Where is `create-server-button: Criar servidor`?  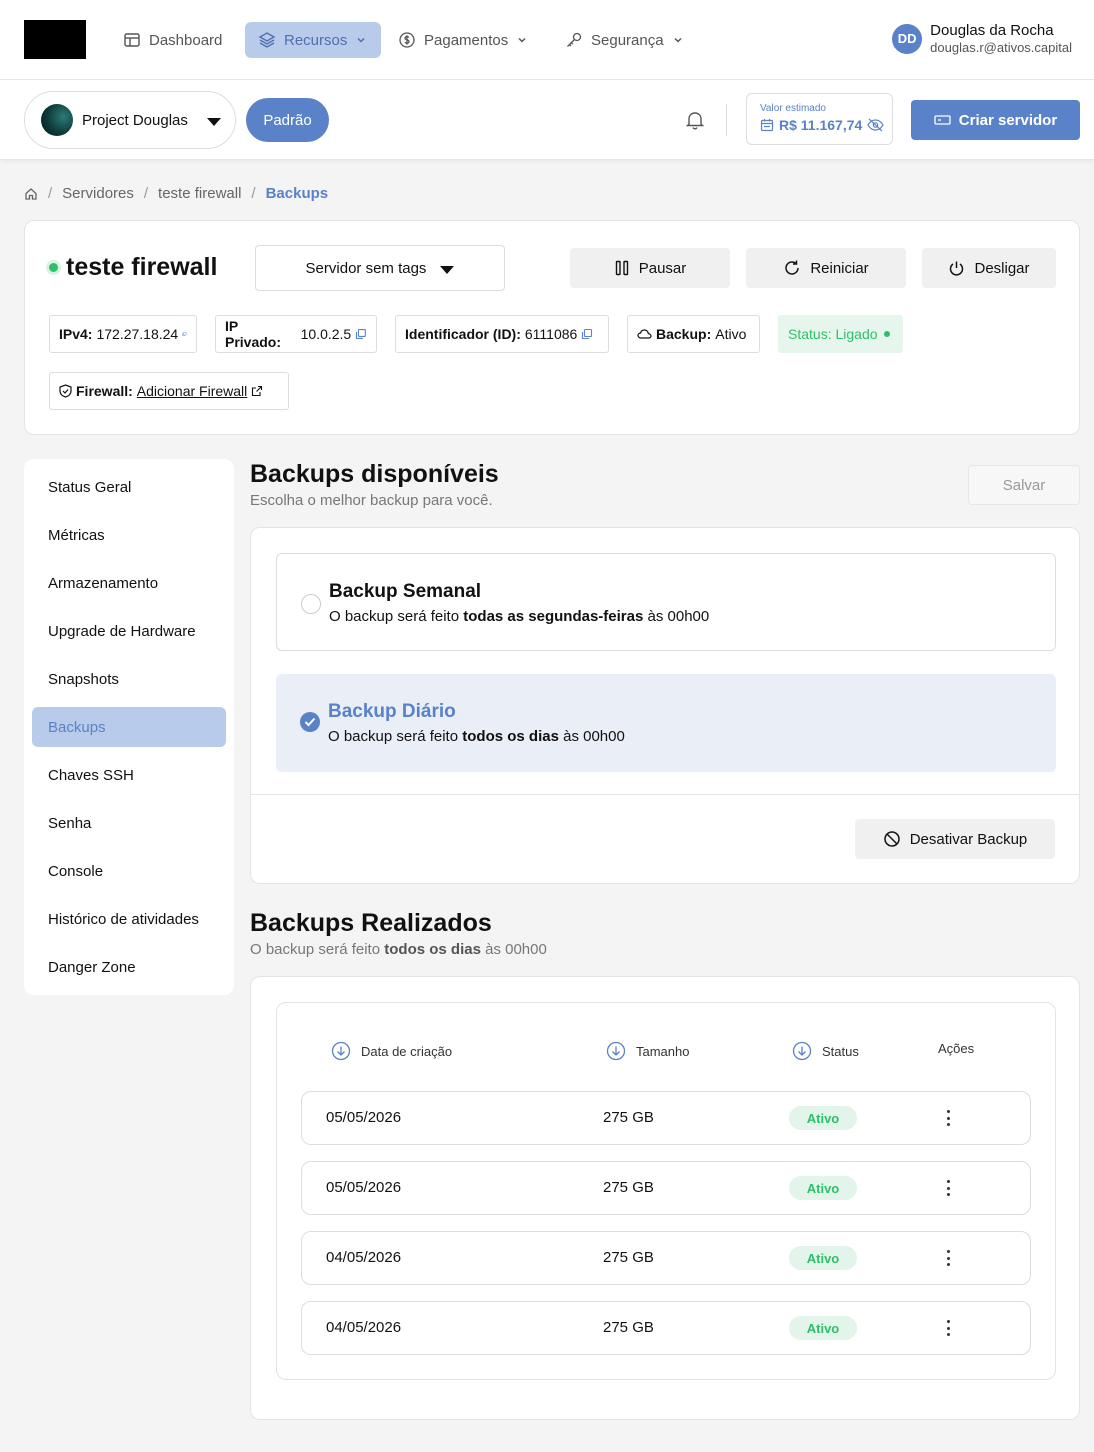
create-server-button: Criar servidor is located at coordinates (995, 120).